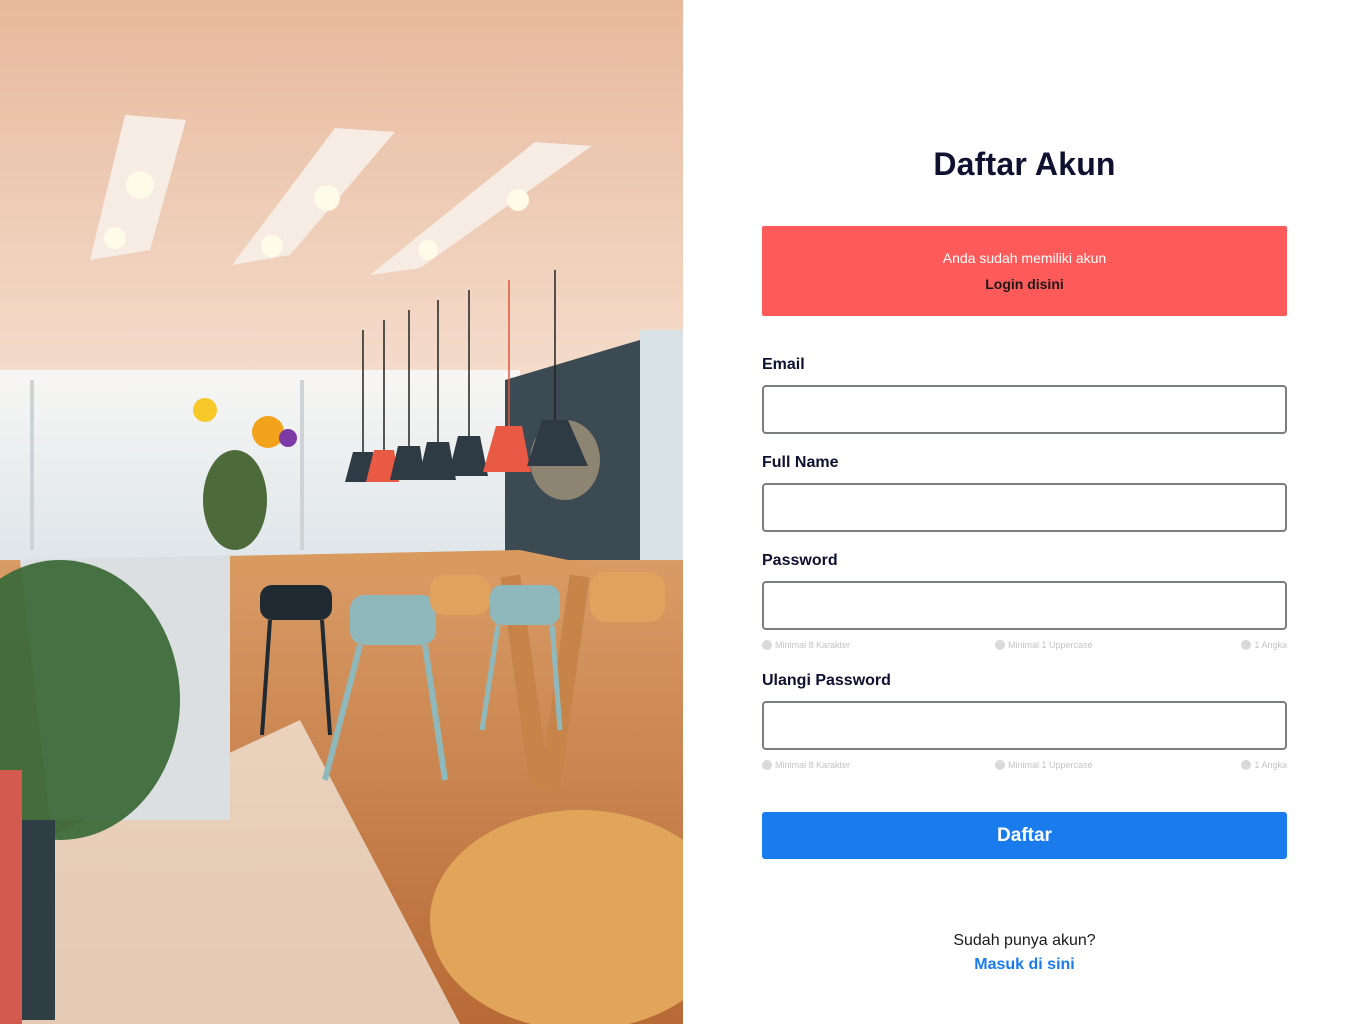 The image size is (1366, 1024). I want to click on alert-message: Anda sudah memiliki akun, so click(1024, 258).